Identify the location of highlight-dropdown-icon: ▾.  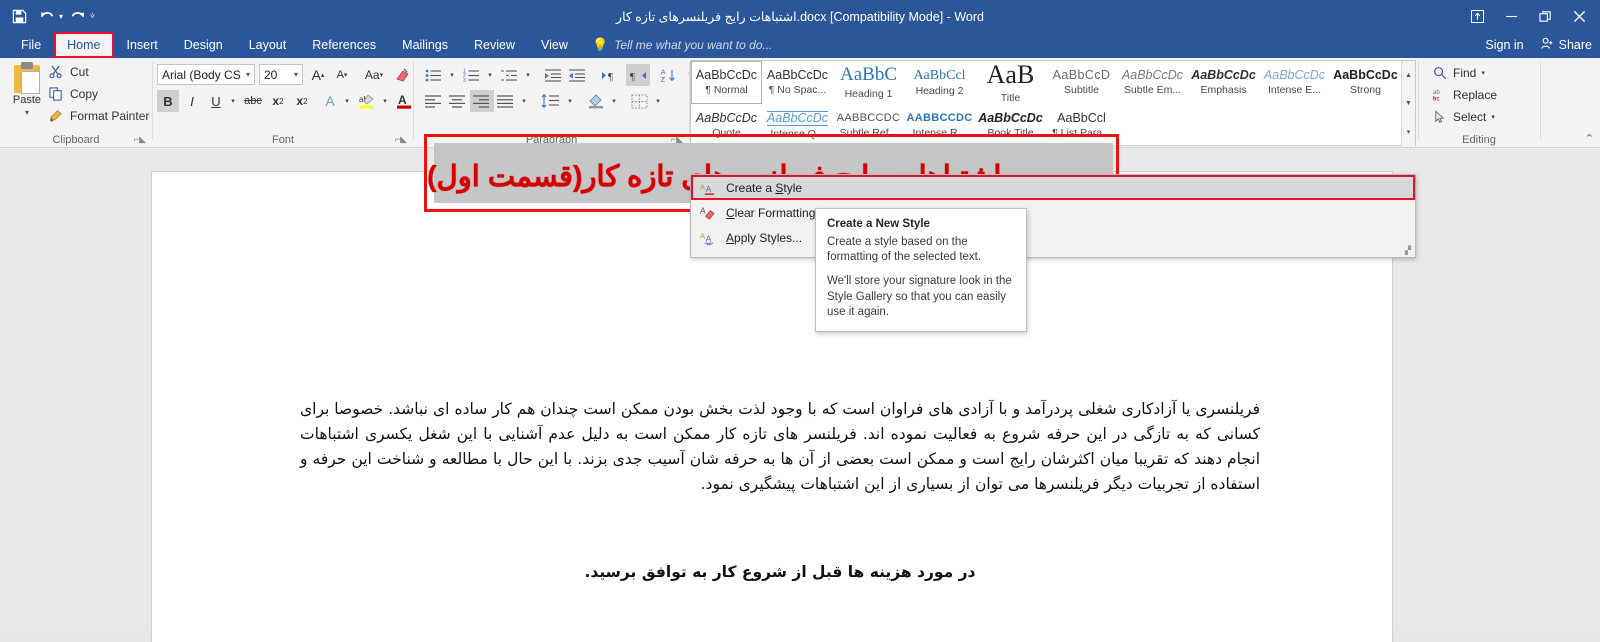
(385, 101).